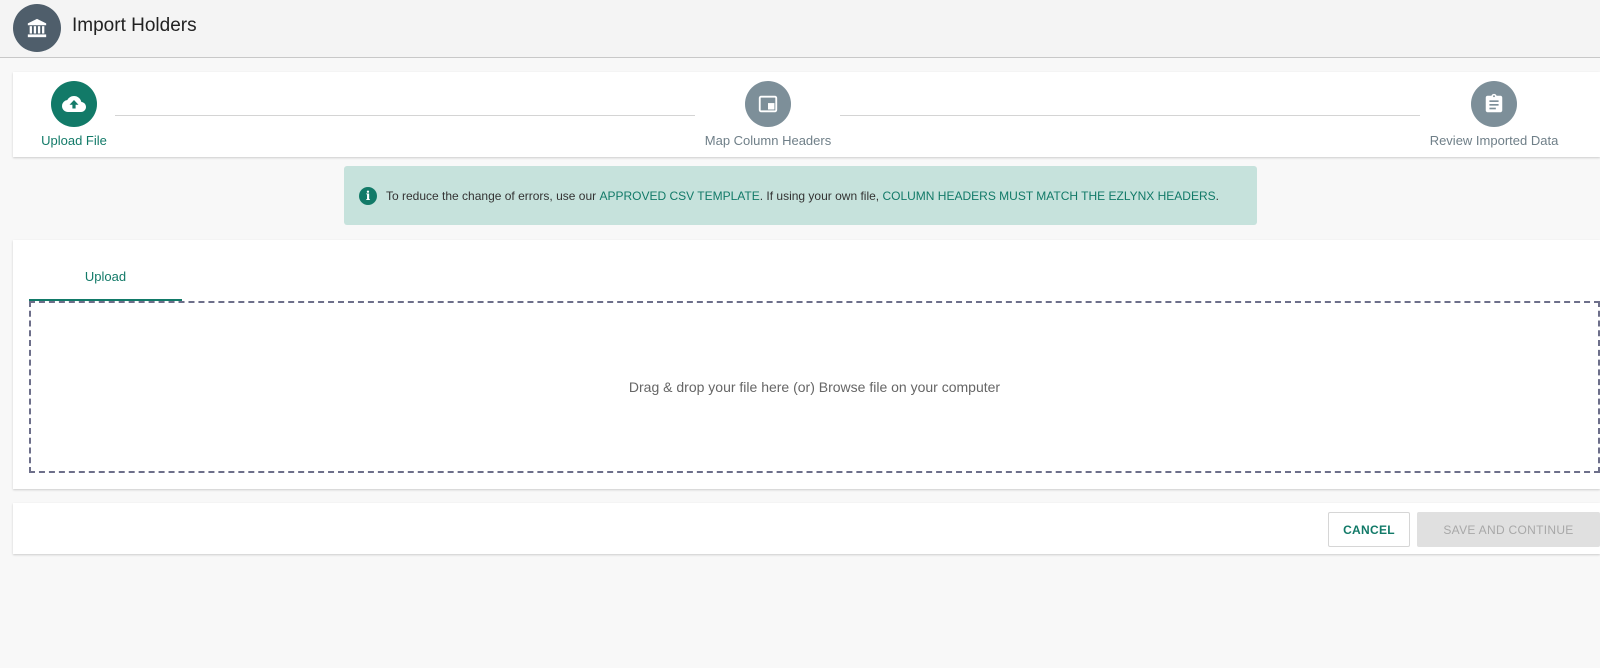 The width and height of the screenshot is (1600, 668). Describe the element at coordinates (1494, 140) in the screenshot. I see `step-label: Review Imported Data` at that location.